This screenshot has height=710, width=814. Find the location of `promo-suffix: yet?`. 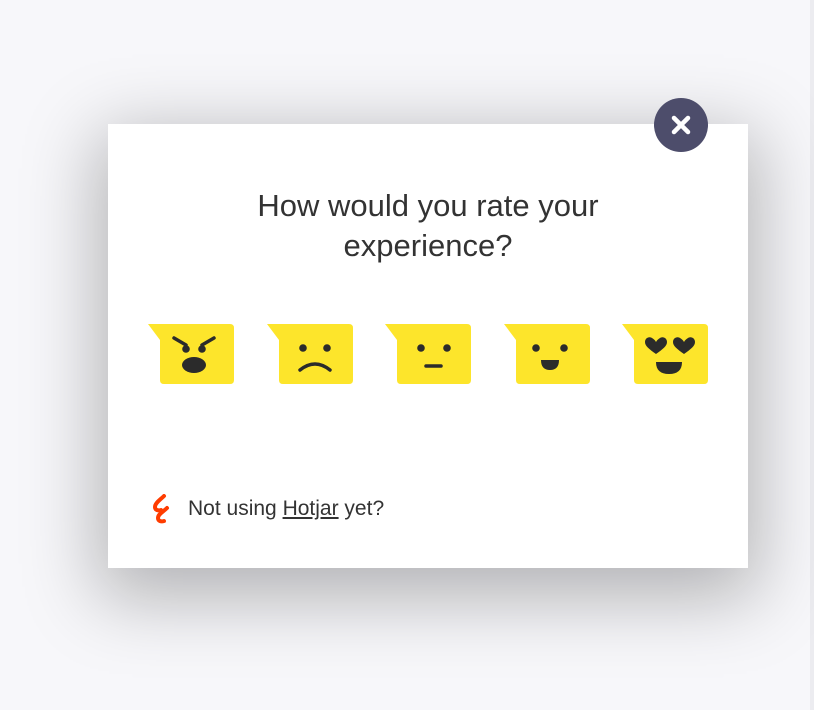

promo-suffix: yet? is located at coordinates (361, 508).